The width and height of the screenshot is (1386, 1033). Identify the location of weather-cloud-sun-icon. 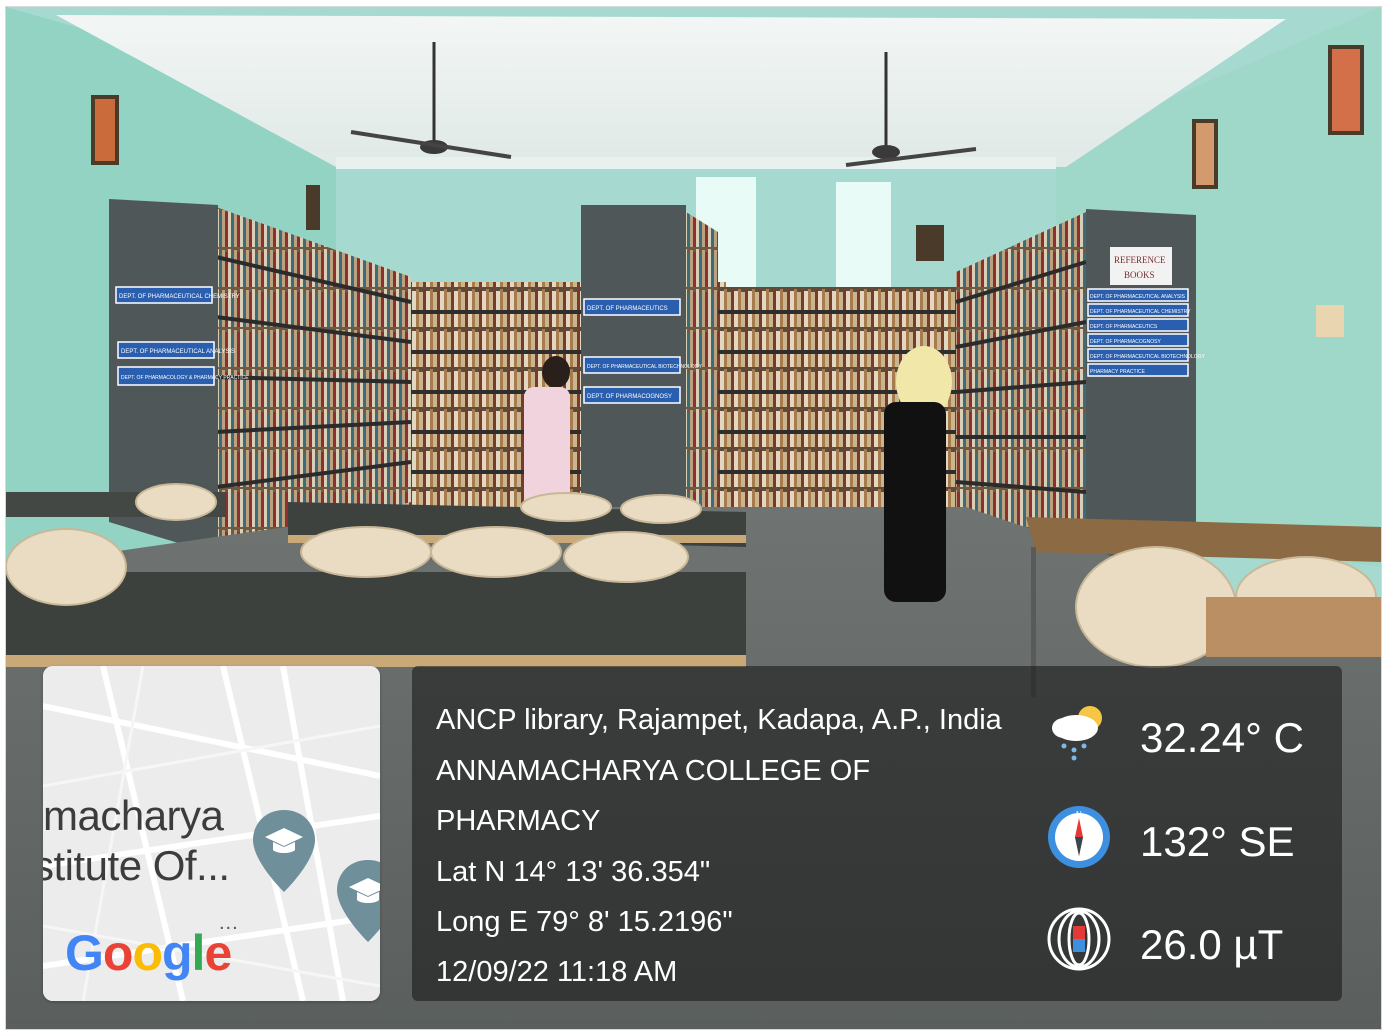
(1077, 733).